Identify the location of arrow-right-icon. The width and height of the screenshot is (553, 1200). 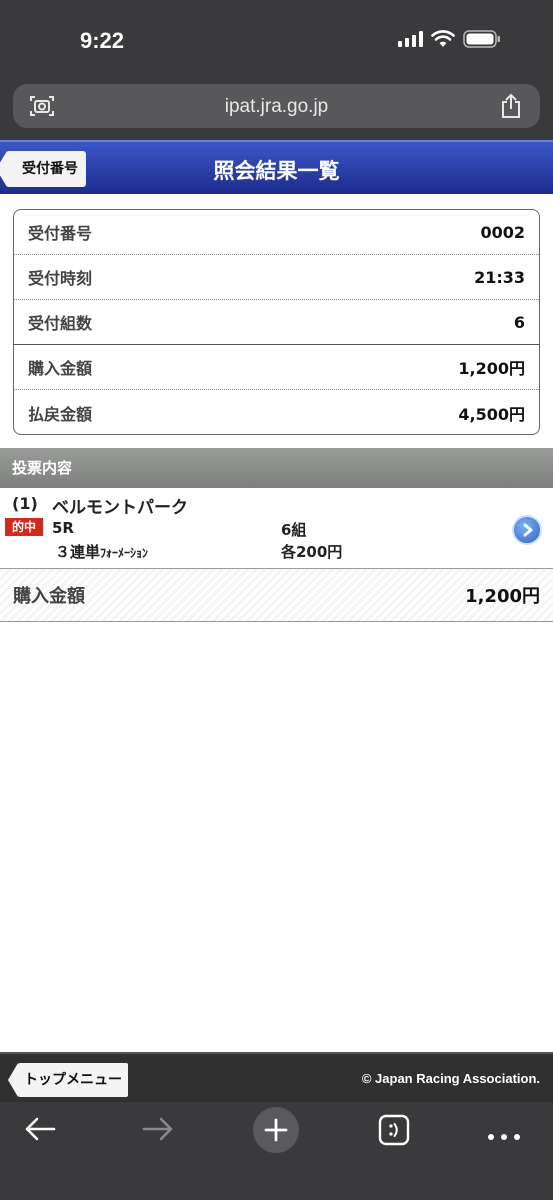
(158, 1131).